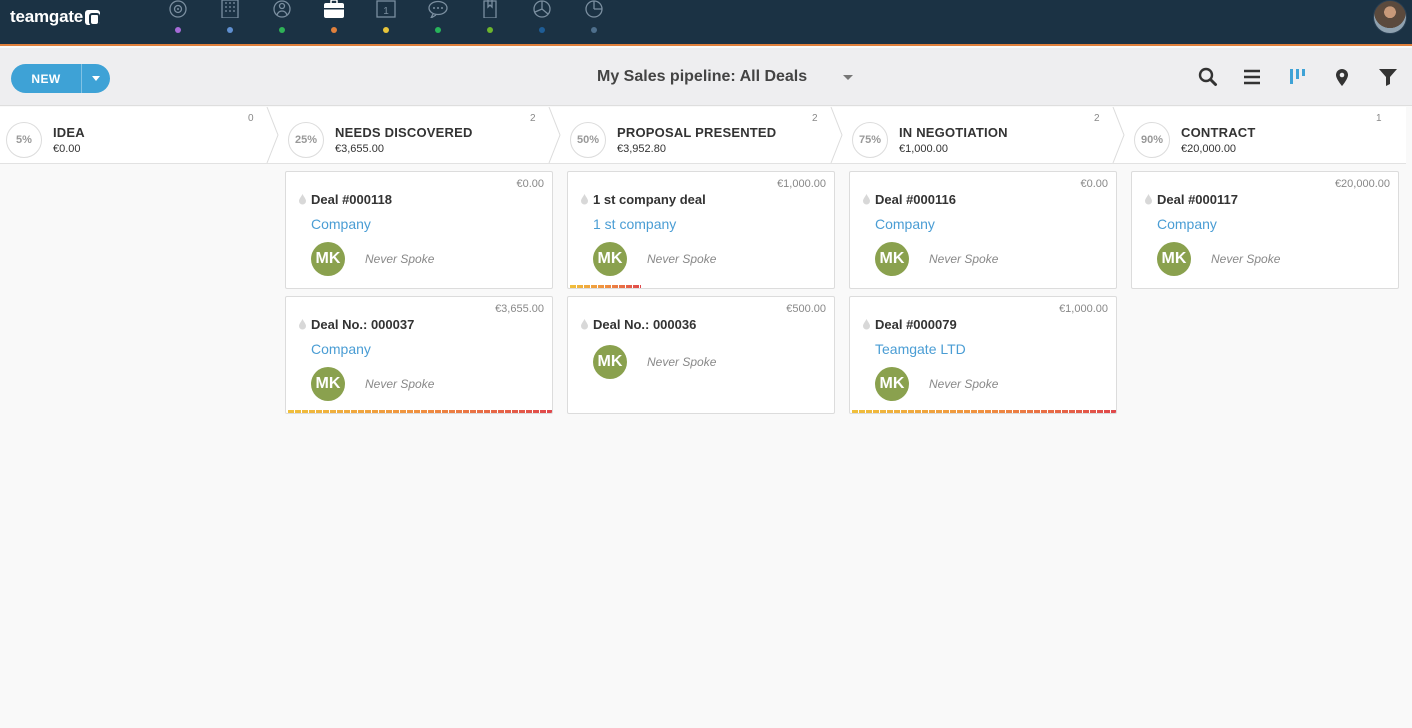 Image resolution: width=1412 pixels, height=728 pixels. What do you see at coordinates (706, 23) in the screenshot?
I see `top-navigation-bar: teamgate 1` at bounding box center [706, 23].